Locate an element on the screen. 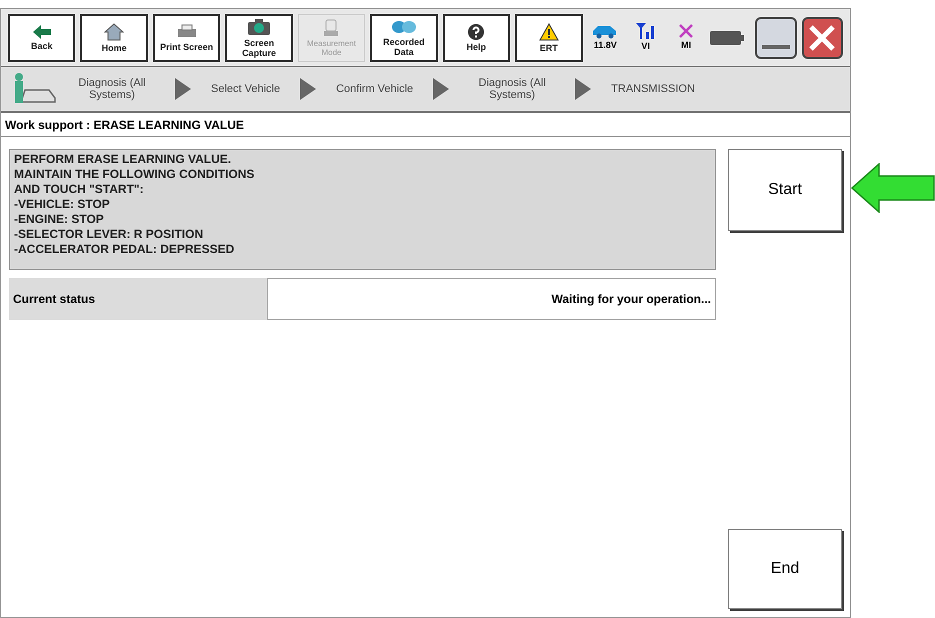 This screenshot has height=618, width=935. signal-icon is located at coordinates (645, 31).